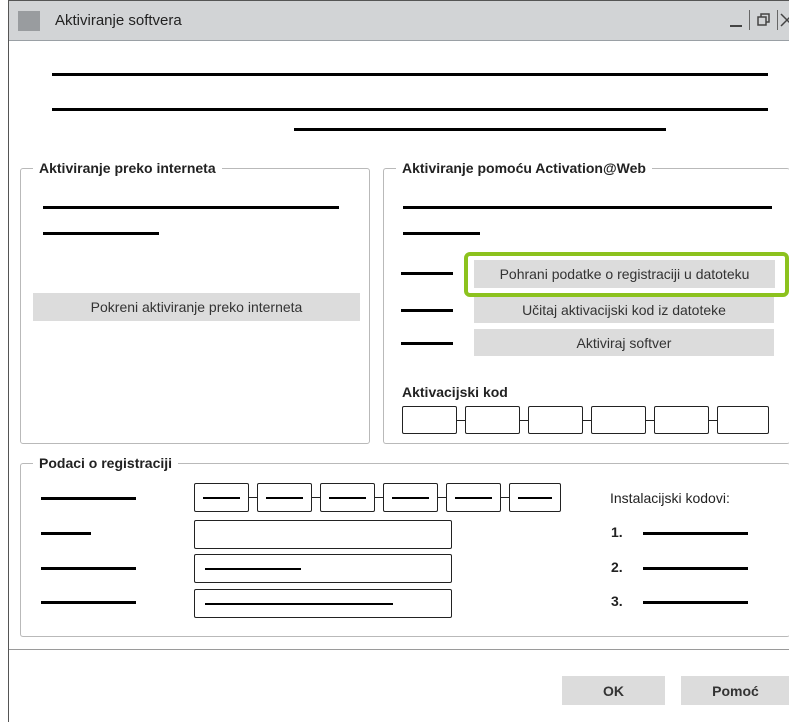  What do you see at coordinates (613, 690) in the screenshot?
I see `ok-button: OK` at bounding box center [613, 690].